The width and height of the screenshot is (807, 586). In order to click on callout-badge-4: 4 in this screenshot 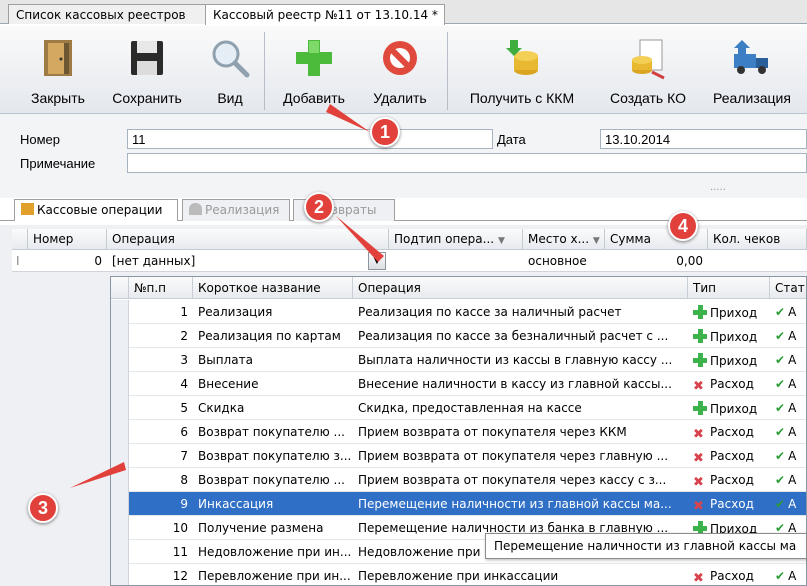, I will do `click(683, 226)`.